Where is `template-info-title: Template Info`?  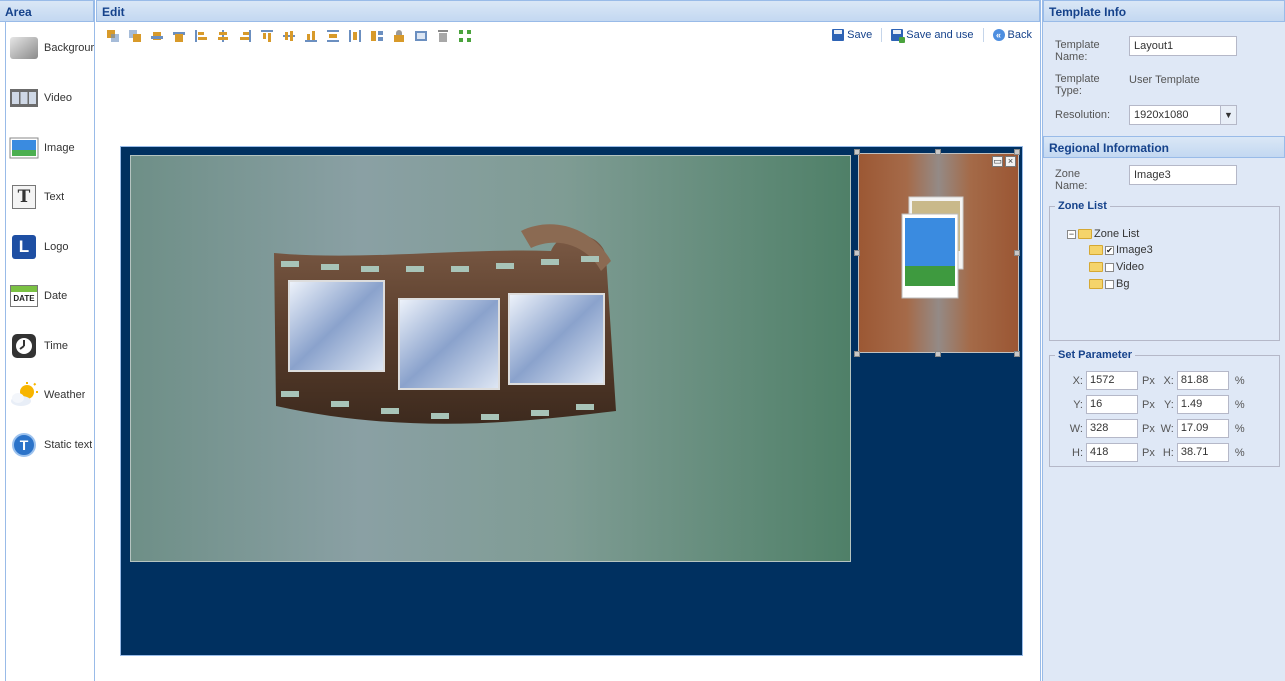 template-info-title: Template Info is located at coordinates (1164, 11).